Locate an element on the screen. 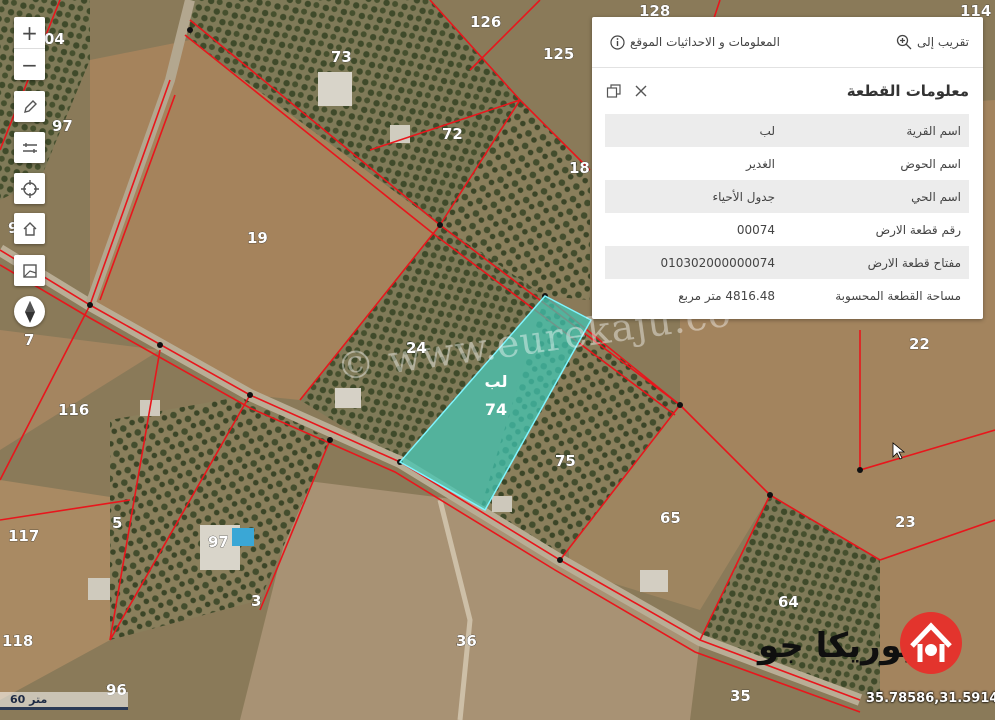 This screenshot has height=720, width=995. compass-button is located at coordinates (29, 311).